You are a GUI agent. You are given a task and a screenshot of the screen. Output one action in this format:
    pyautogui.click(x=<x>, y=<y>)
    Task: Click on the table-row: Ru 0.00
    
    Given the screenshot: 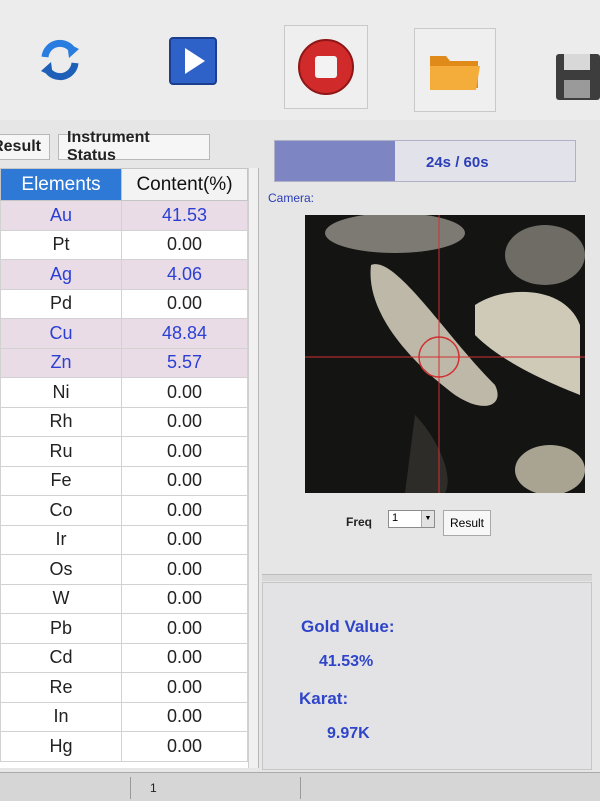 What is the action you would take?
    pyautogui.click(x=124, y=451)
    